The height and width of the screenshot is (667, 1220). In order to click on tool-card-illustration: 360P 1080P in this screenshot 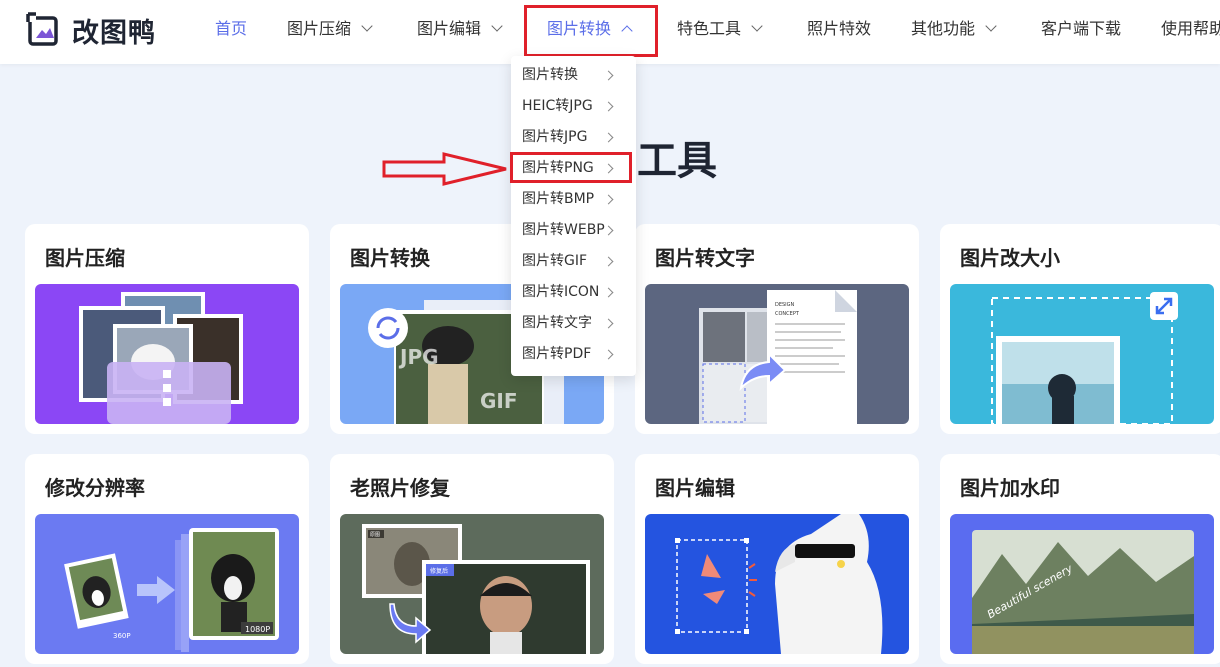, I will do `click(167, 584)`.